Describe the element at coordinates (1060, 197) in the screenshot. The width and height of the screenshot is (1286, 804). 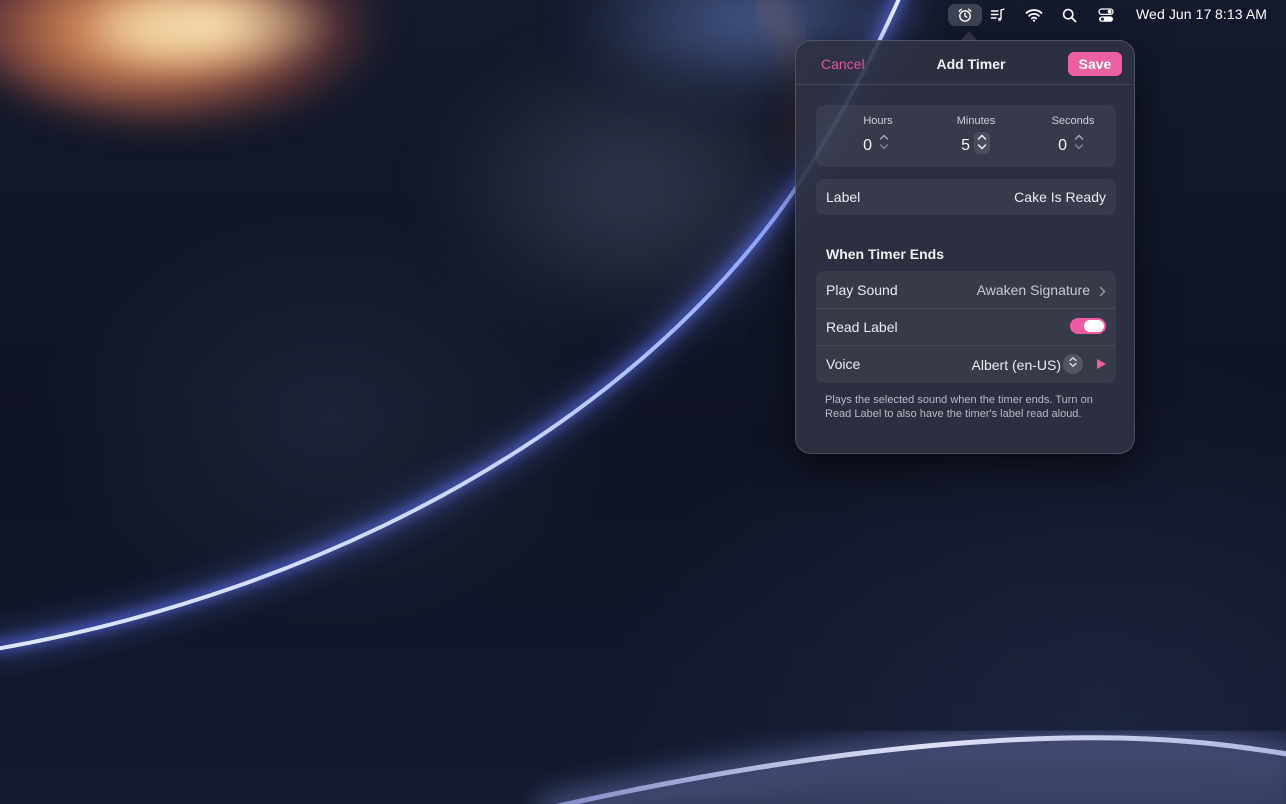
I see `label-value-field: Cake Is Ready` at that location.